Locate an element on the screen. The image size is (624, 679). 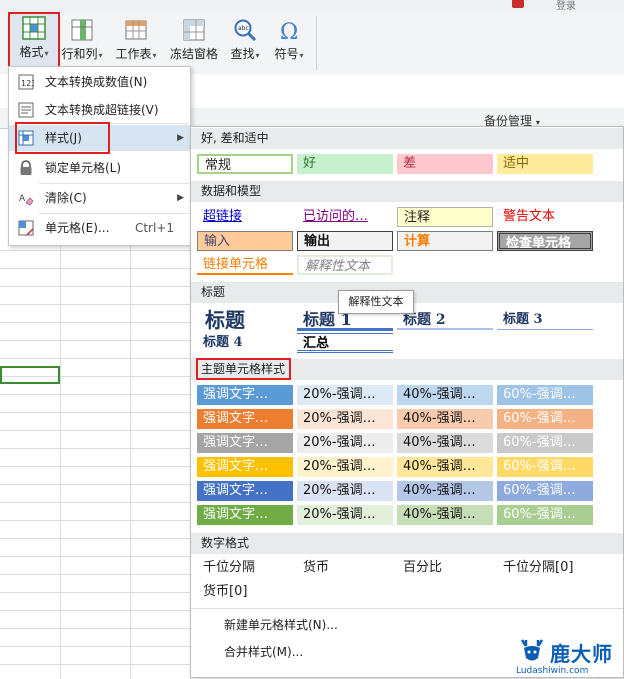
cell-format-icon is located at coordinates (26, 228).